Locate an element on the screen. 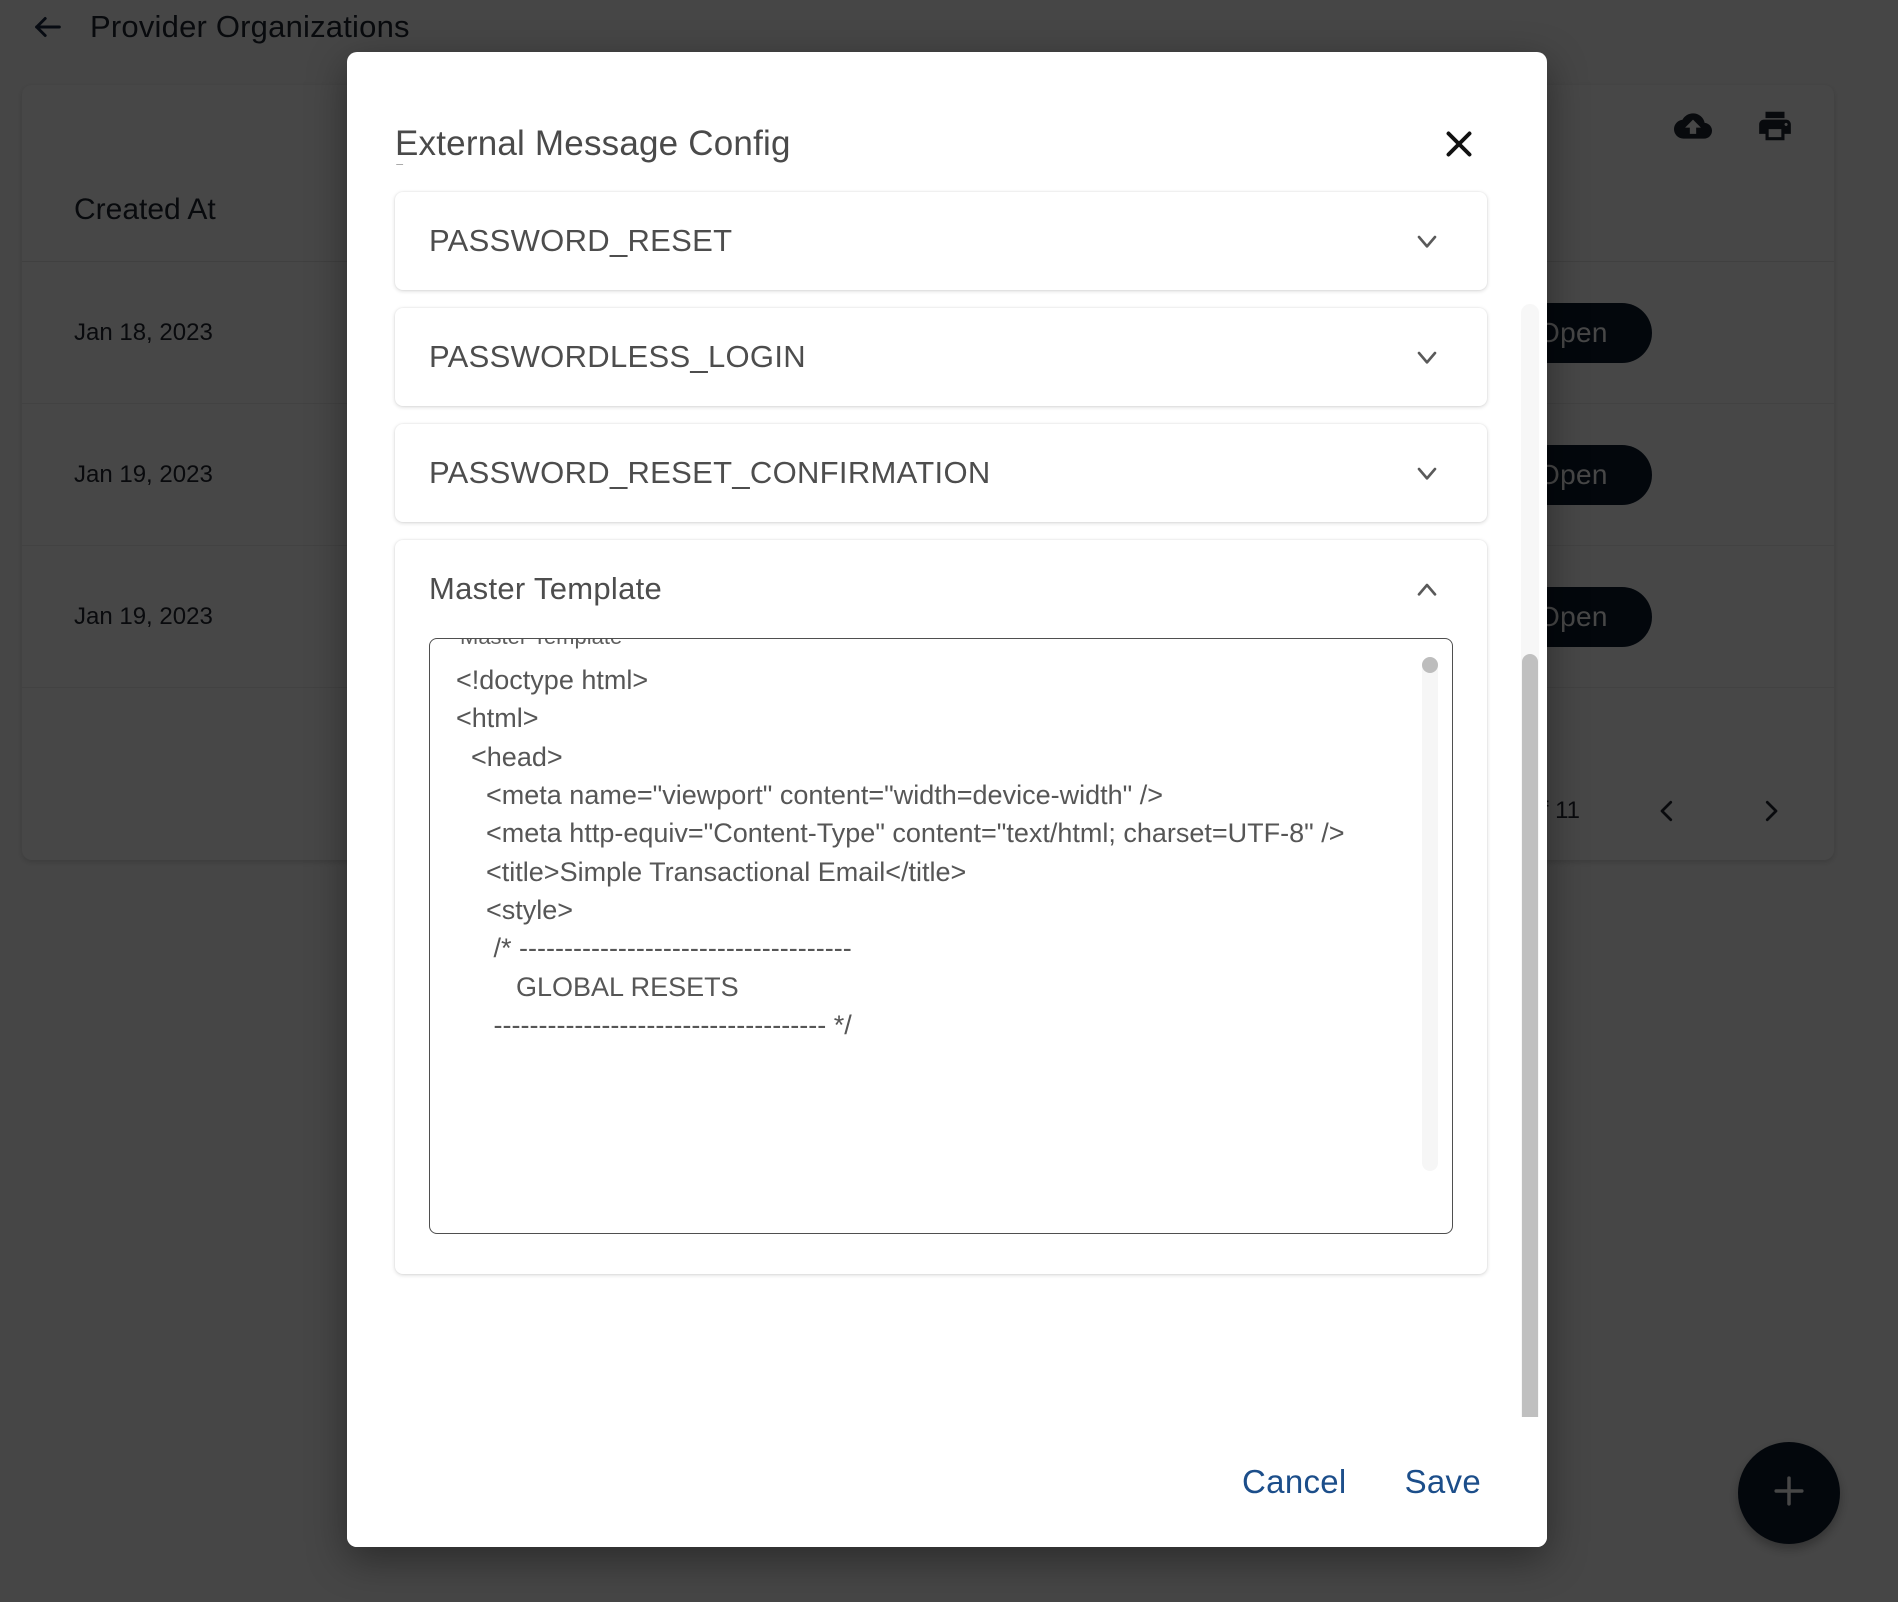 The image size is (1898, 1602). master-template-field-label: Master Template is located at coordinates (541, 644).